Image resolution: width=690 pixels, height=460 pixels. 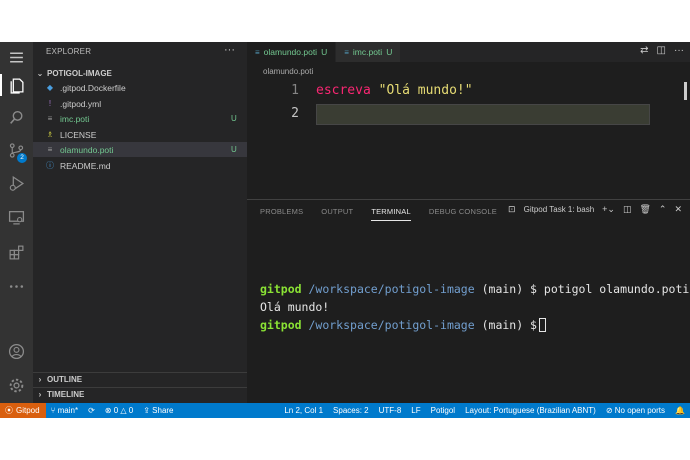 I want to click on breadcrumb: olamundo.poti, so click(x=288, y=71).